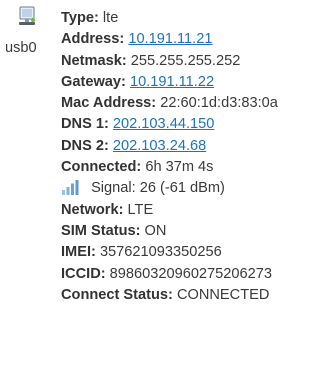 Image resolution: width=322 pixels, height=383 pixels. What do you see at coordinates (101, 167) in the screenshot?
I see `connected-label: Connected:` at bounding box center [101, 167].